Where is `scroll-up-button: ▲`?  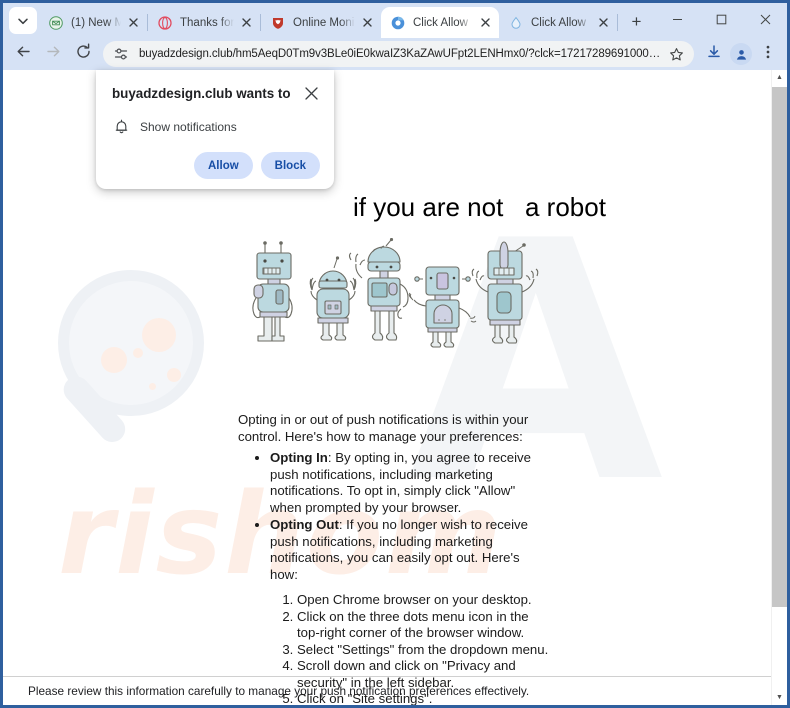 scroll-up-button: ▲ is located at coordinates (779, 77).